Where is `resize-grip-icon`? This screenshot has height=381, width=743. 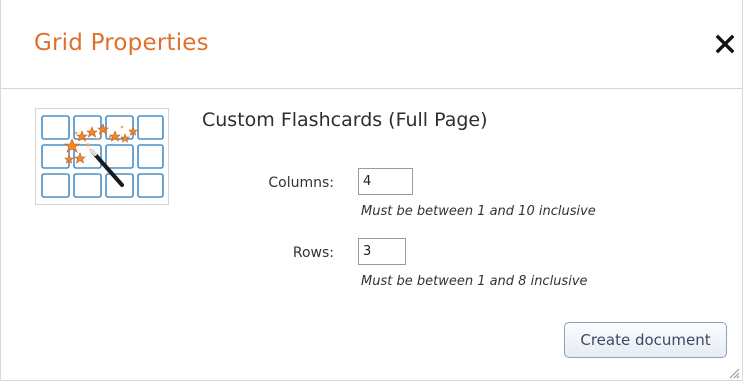 resize-grip-icon is located at coordinates (733, 371).